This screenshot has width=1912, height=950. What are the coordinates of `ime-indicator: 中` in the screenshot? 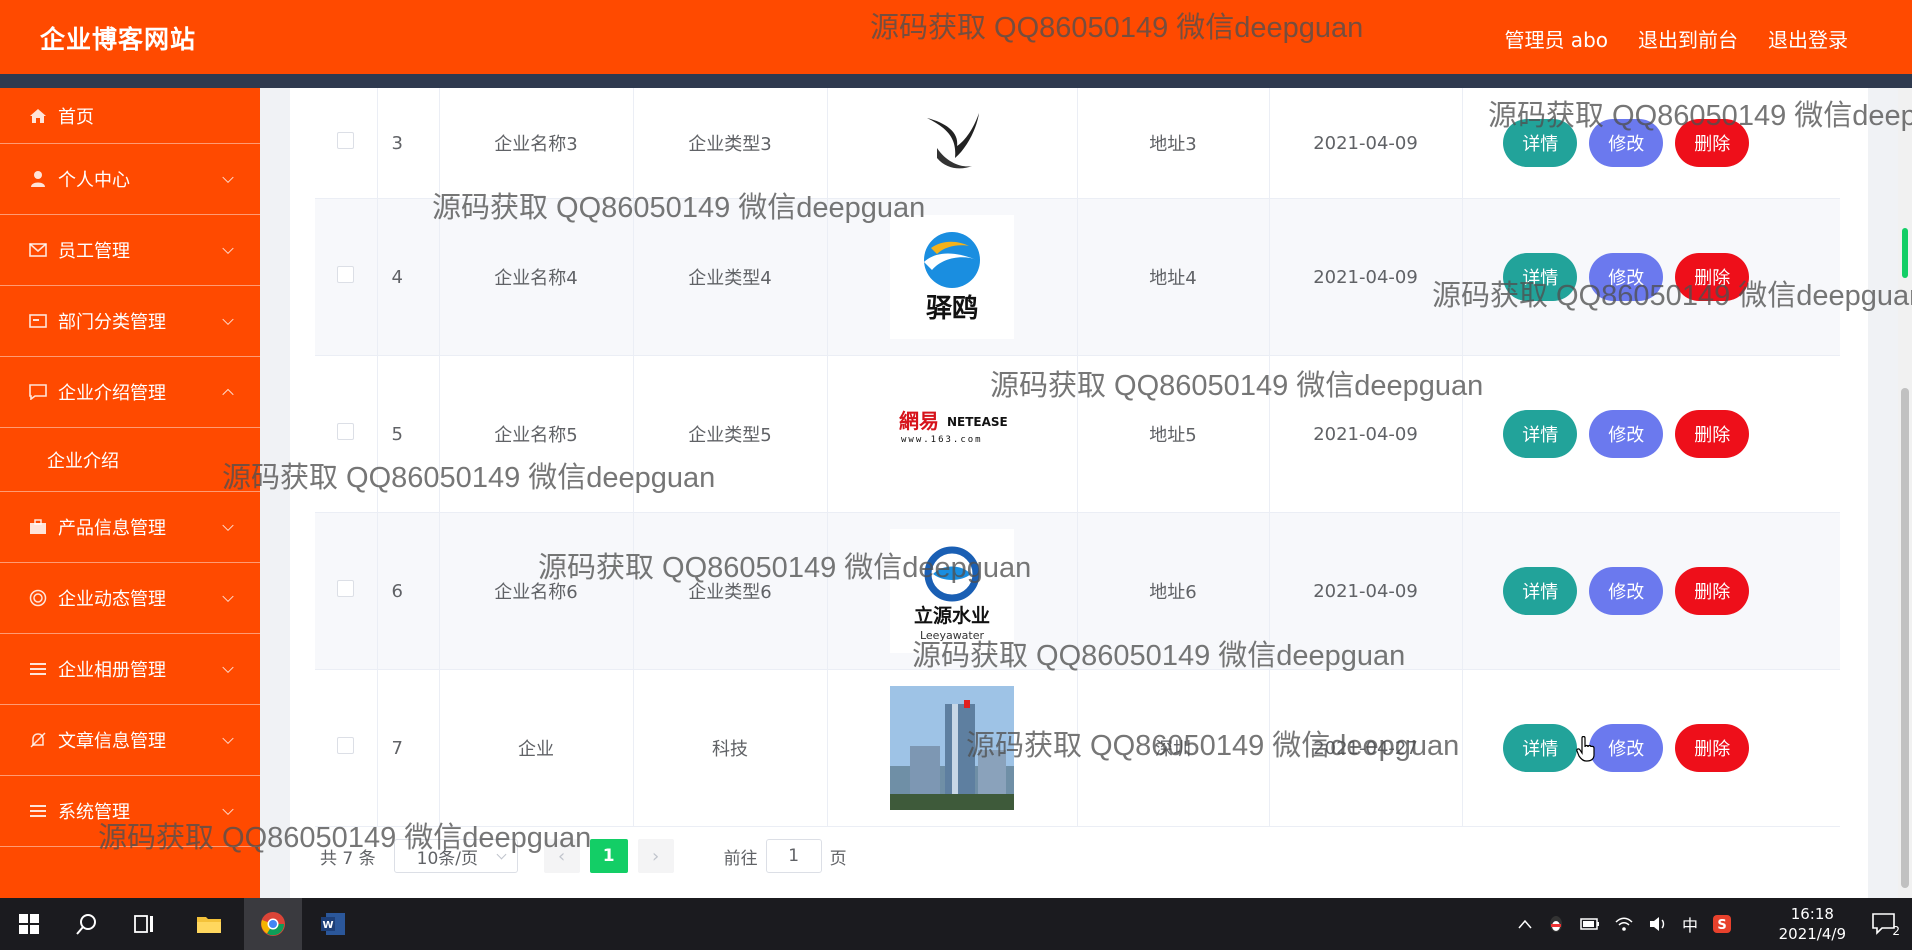 It's located at (1690, 924).